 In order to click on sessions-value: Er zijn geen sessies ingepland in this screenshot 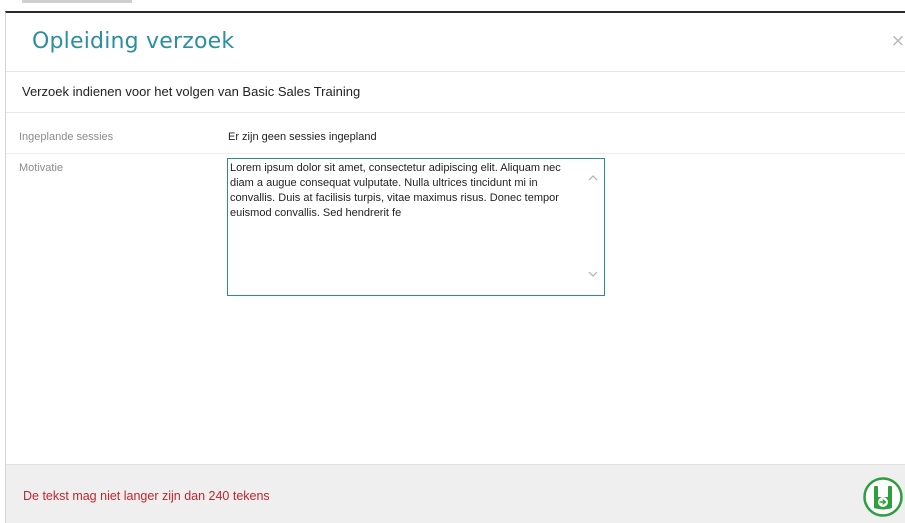, I will do `click(302, 137)`.